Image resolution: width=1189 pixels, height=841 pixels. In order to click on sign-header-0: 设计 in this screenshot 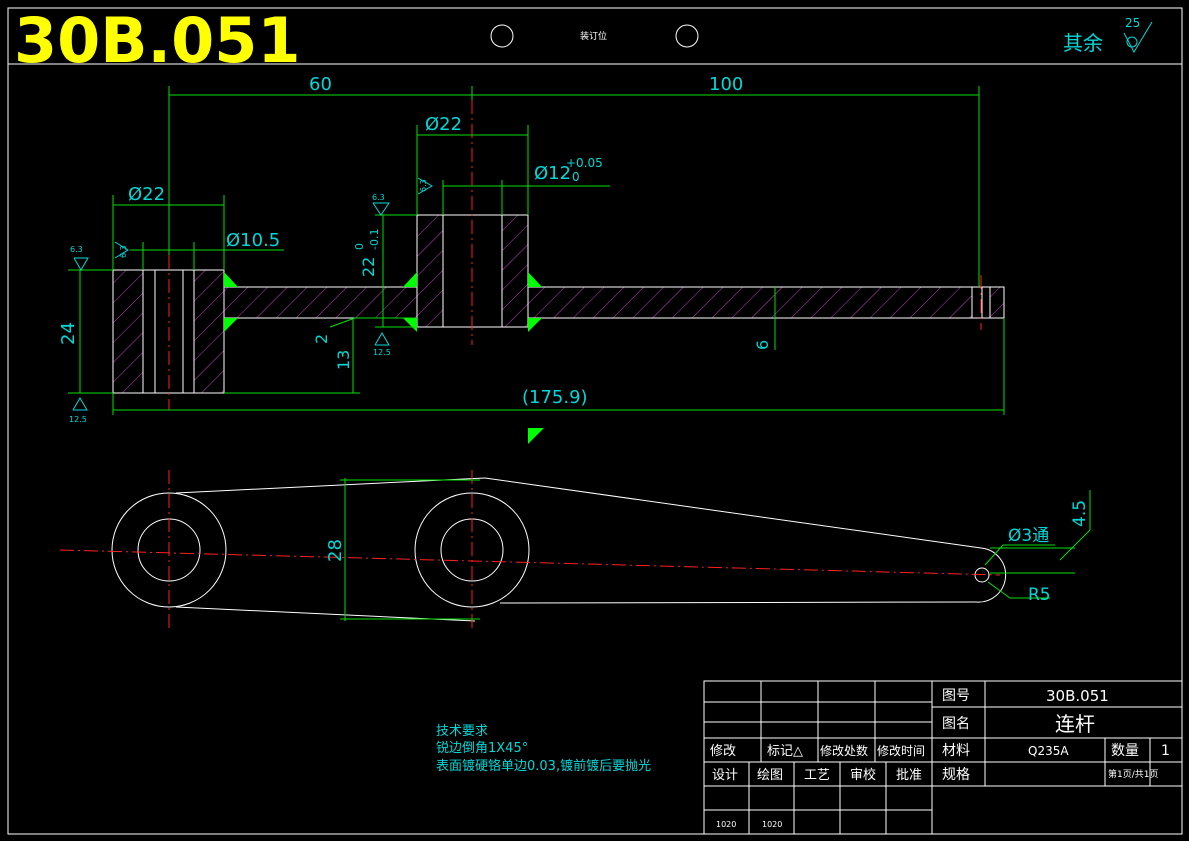, I will do `click(725, 775)`.